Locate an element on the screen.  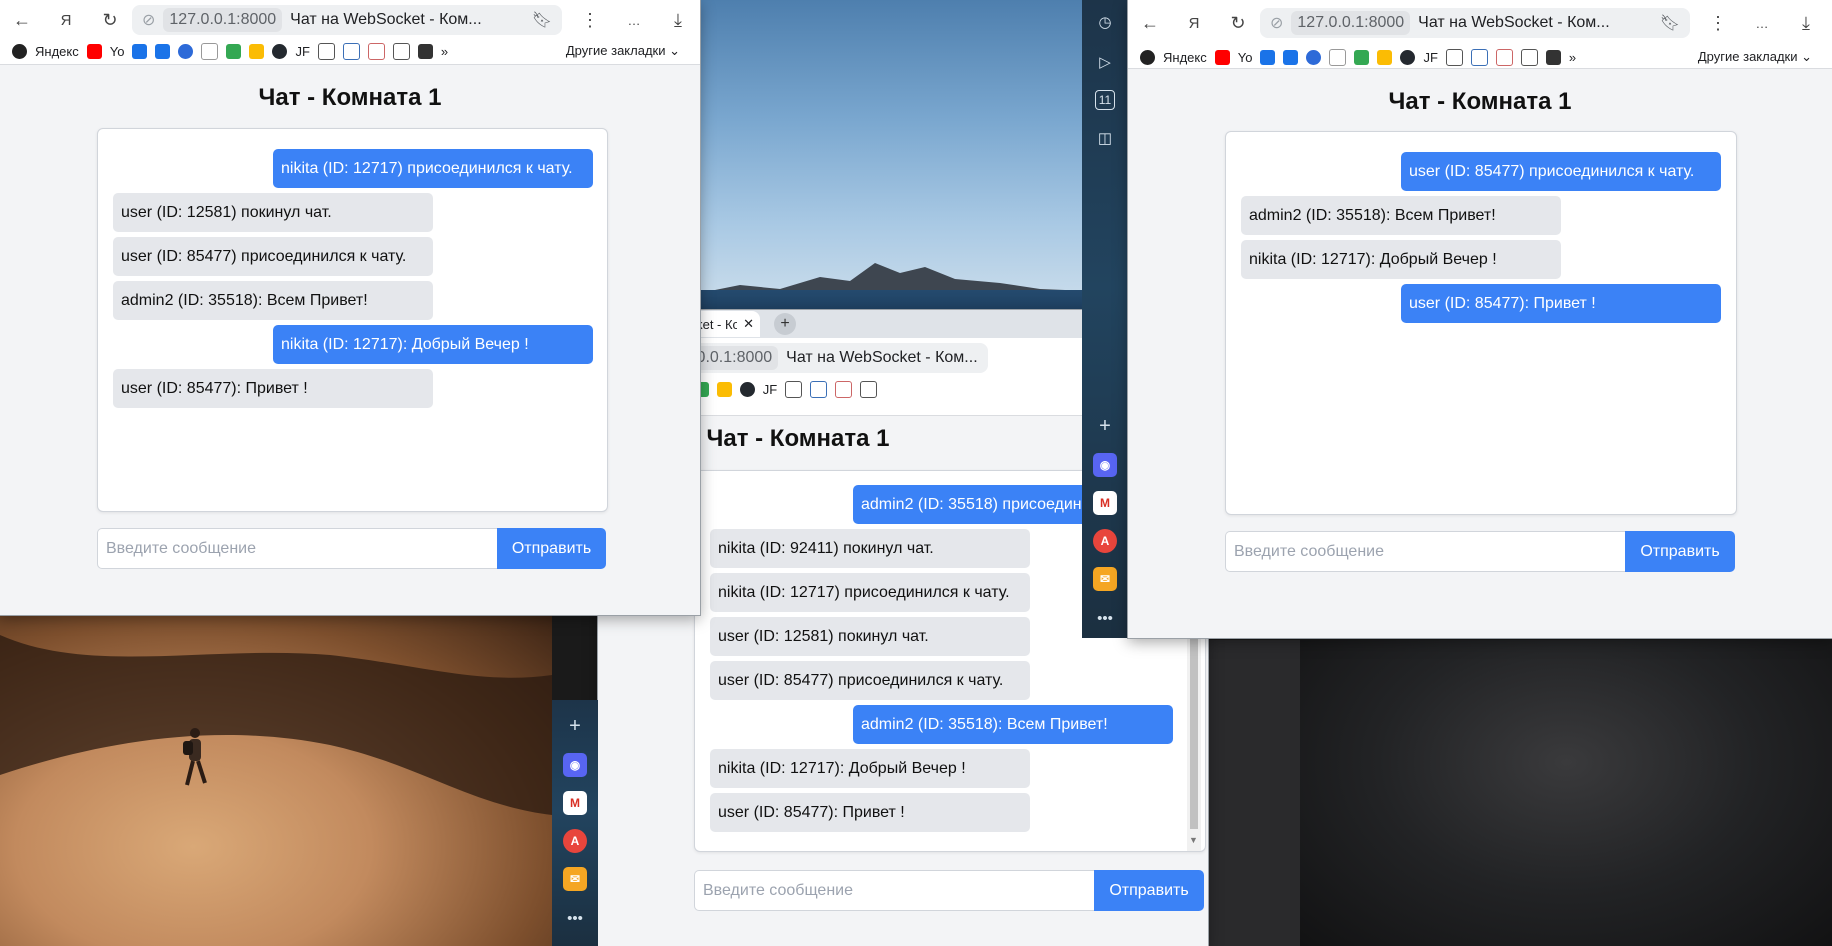
scroll-down-arrow-icon: ▼ is located at coordinates (1193, 840).